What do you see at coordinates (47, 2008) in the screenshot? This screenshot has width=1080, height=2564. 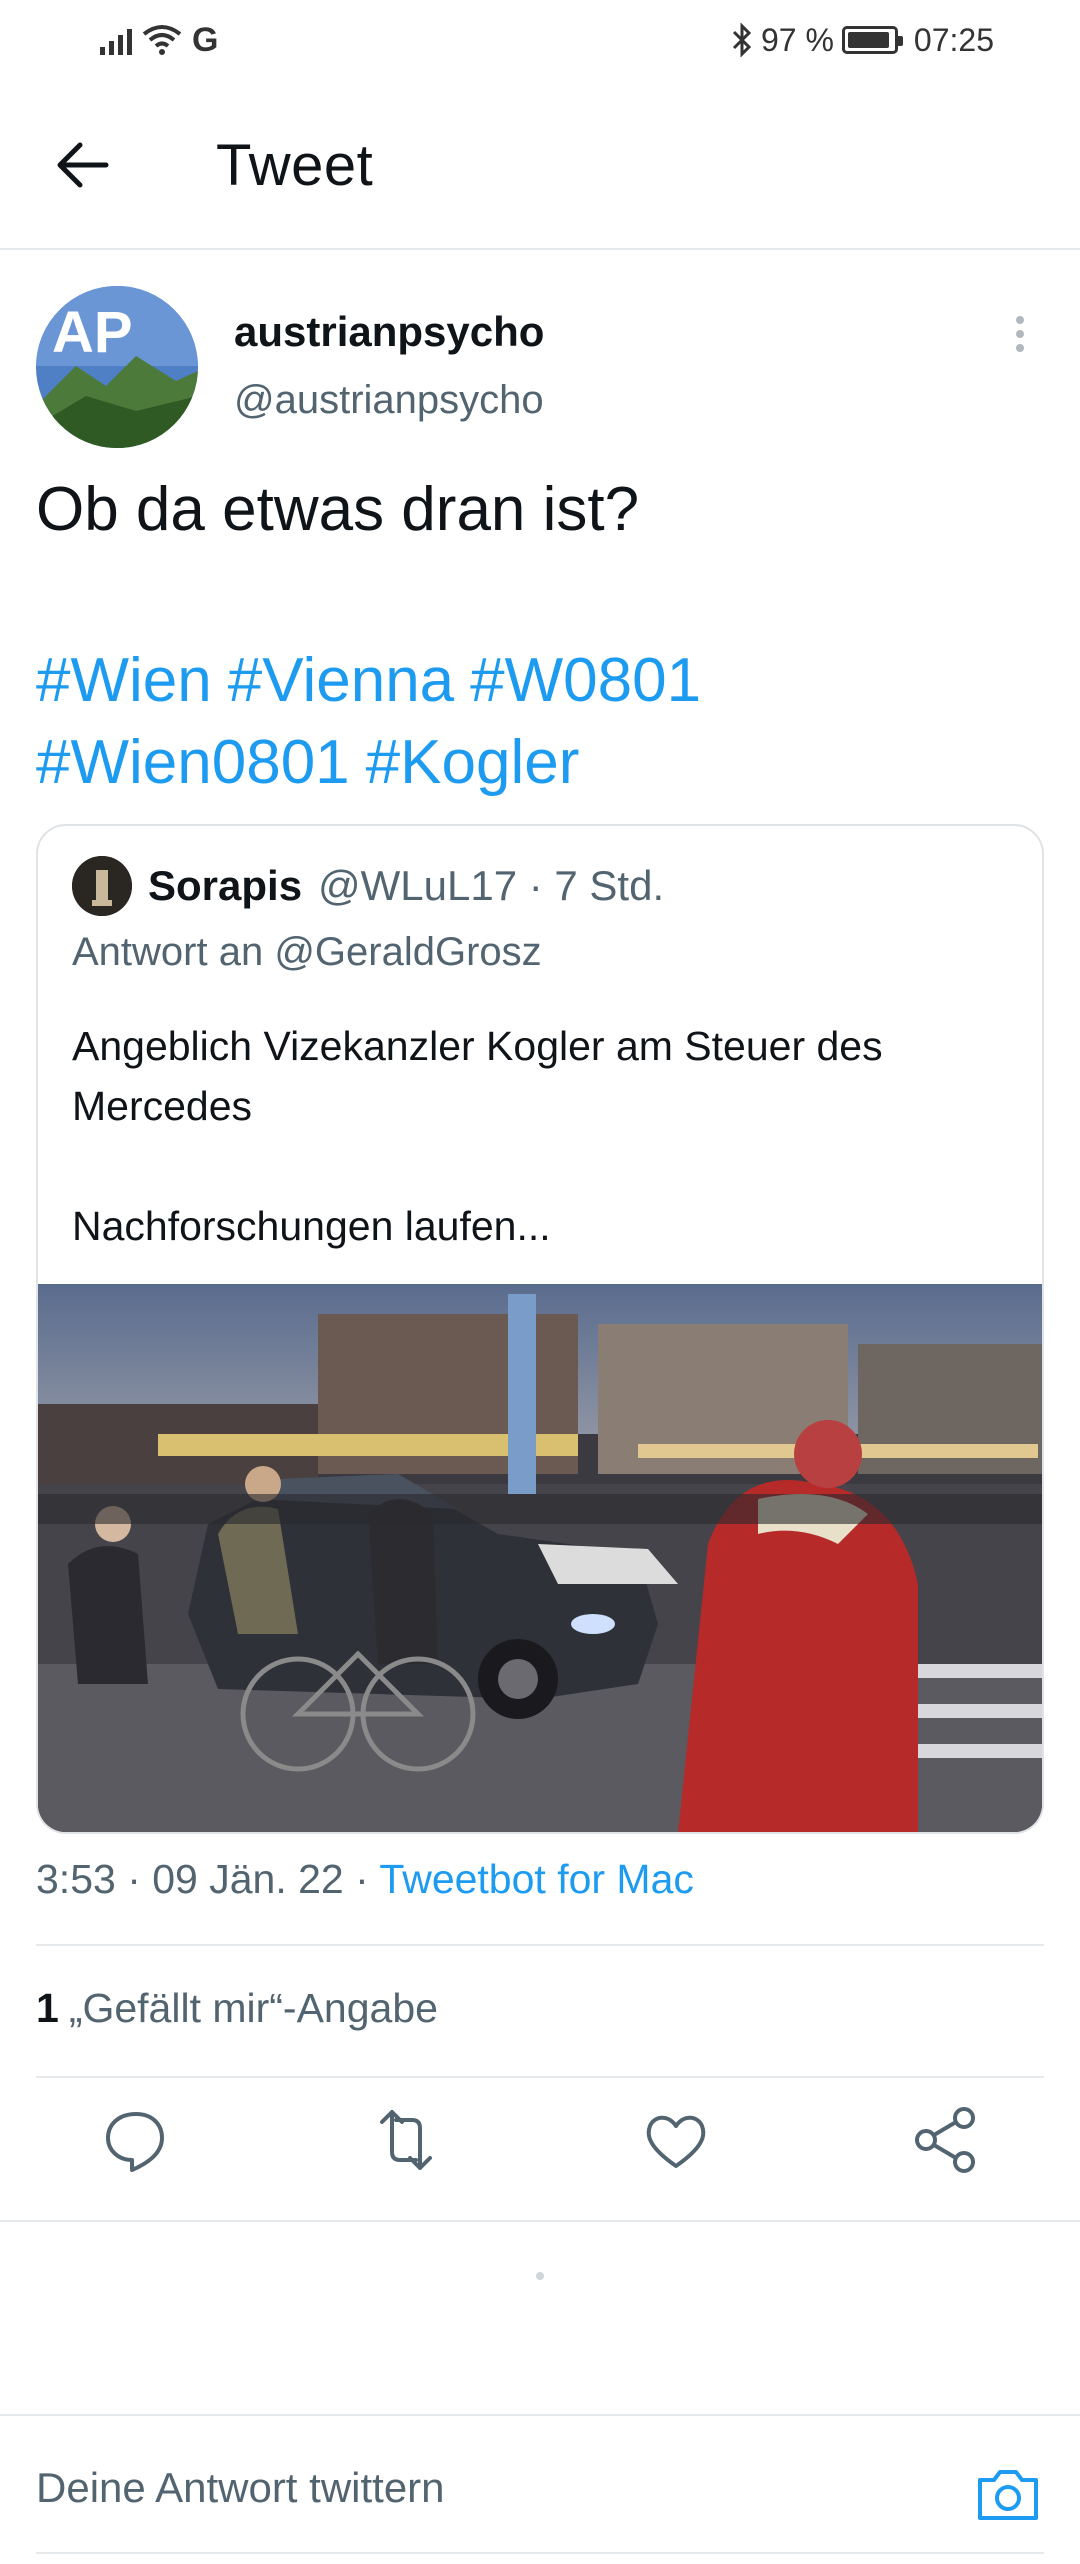 I see `likes-count: 1` at bounding box center [47, 2008].